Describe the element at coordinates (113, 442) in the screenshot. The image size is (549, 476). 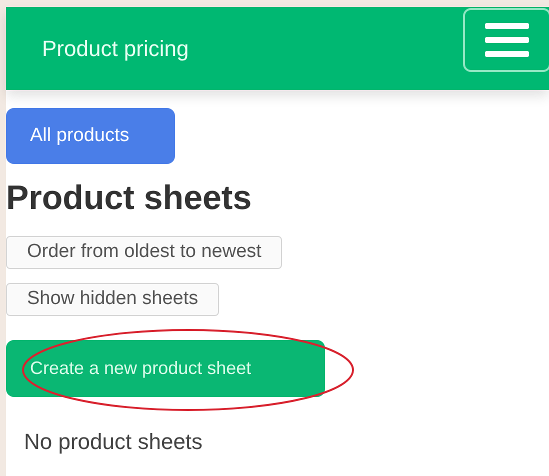
I see `empty-message: No product sheets` at that location.